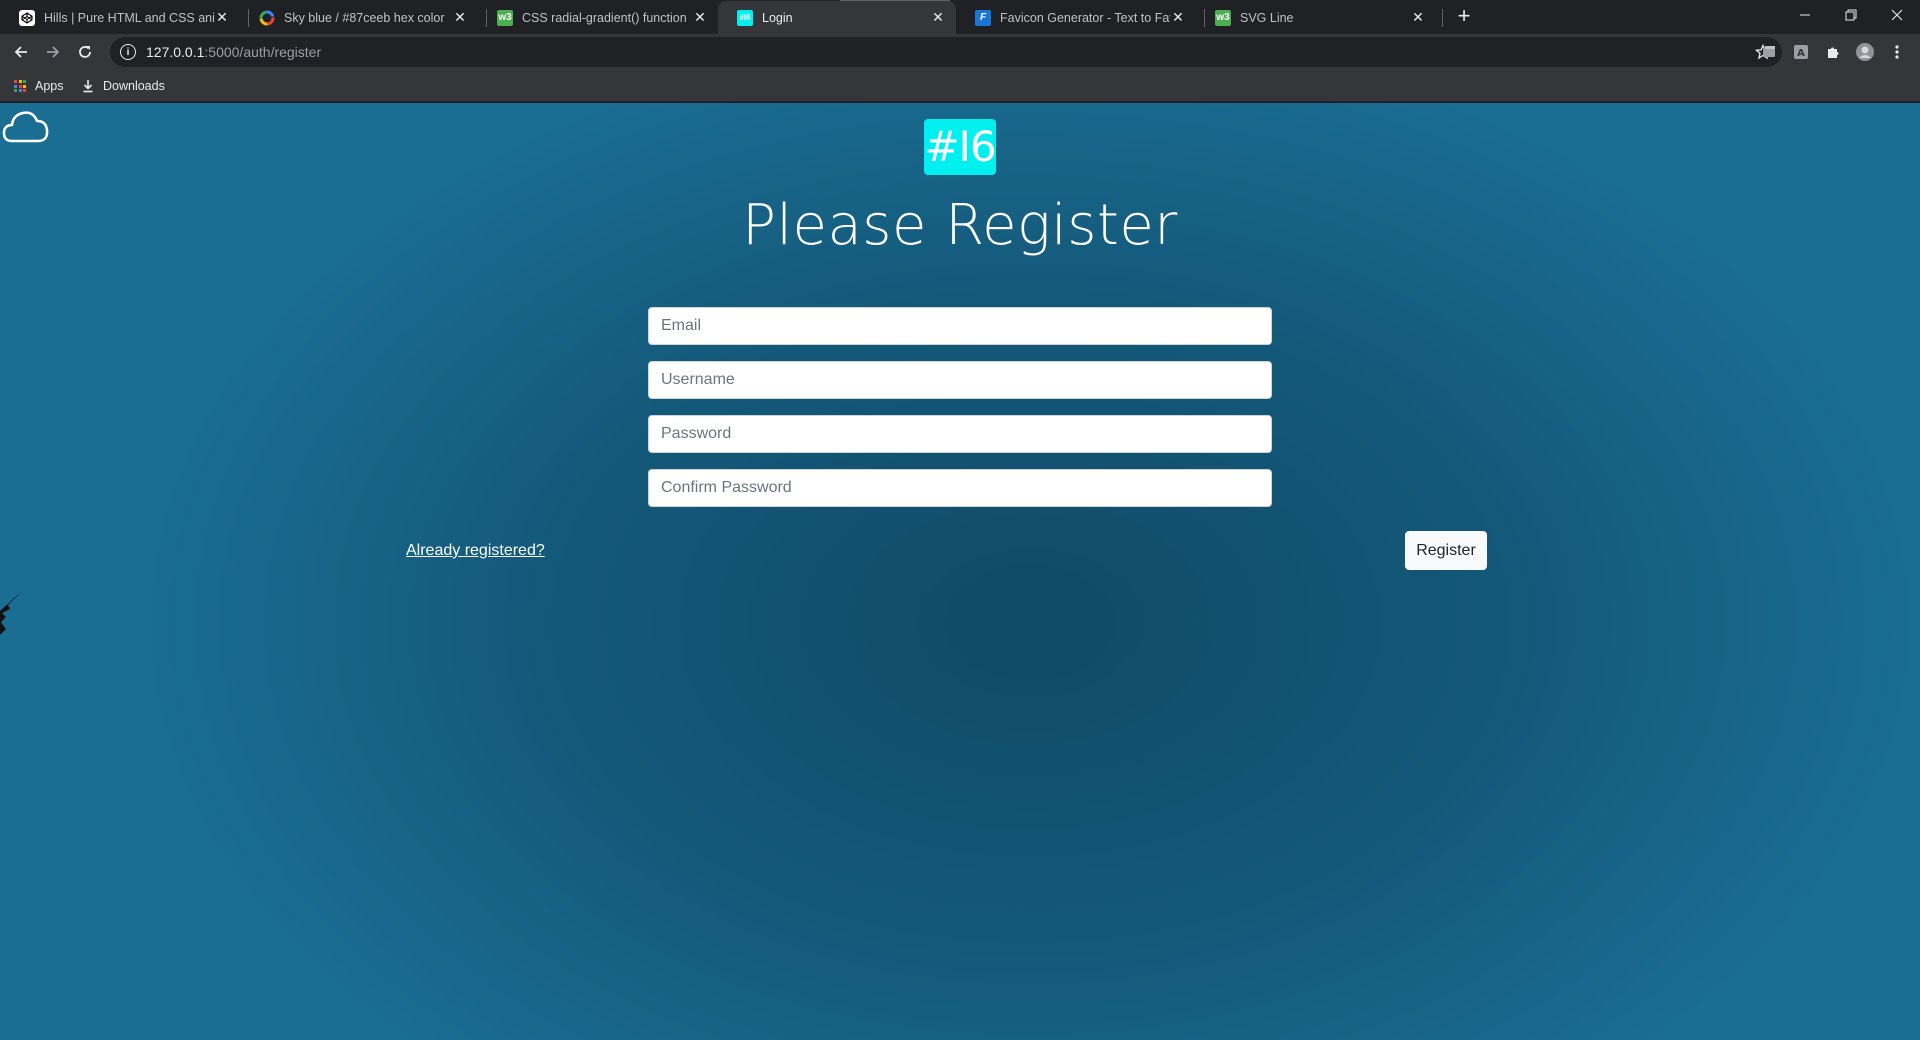 The width and height of the screenshot is (1920, 1040). Describe the element at coordinates (960, 225) in the screenshot. I see `page-title: Please Register` at that location.